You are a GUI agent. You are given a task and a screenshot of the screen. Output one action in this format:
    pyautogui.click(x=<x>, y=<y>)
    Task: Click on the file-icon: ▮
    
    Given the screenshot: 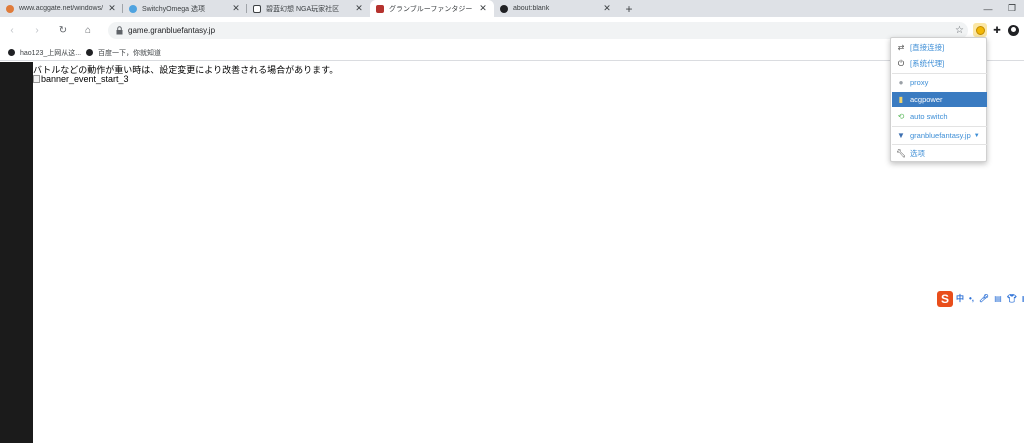 What is the action you would take?
    pyautogui.click(x=901, y=99)
    